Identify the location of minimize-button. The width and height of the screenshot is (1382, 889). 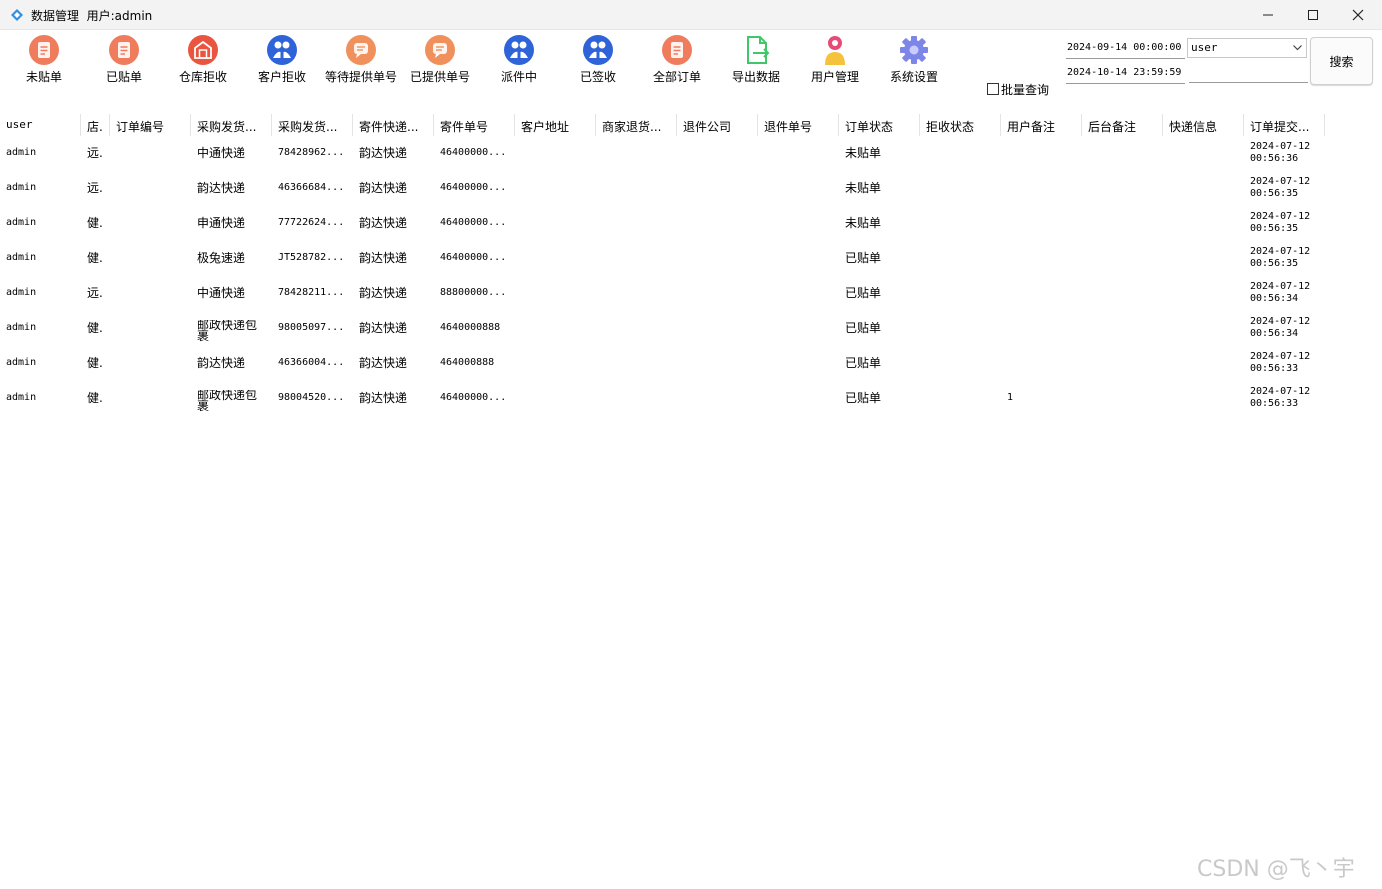
(1268, 15).